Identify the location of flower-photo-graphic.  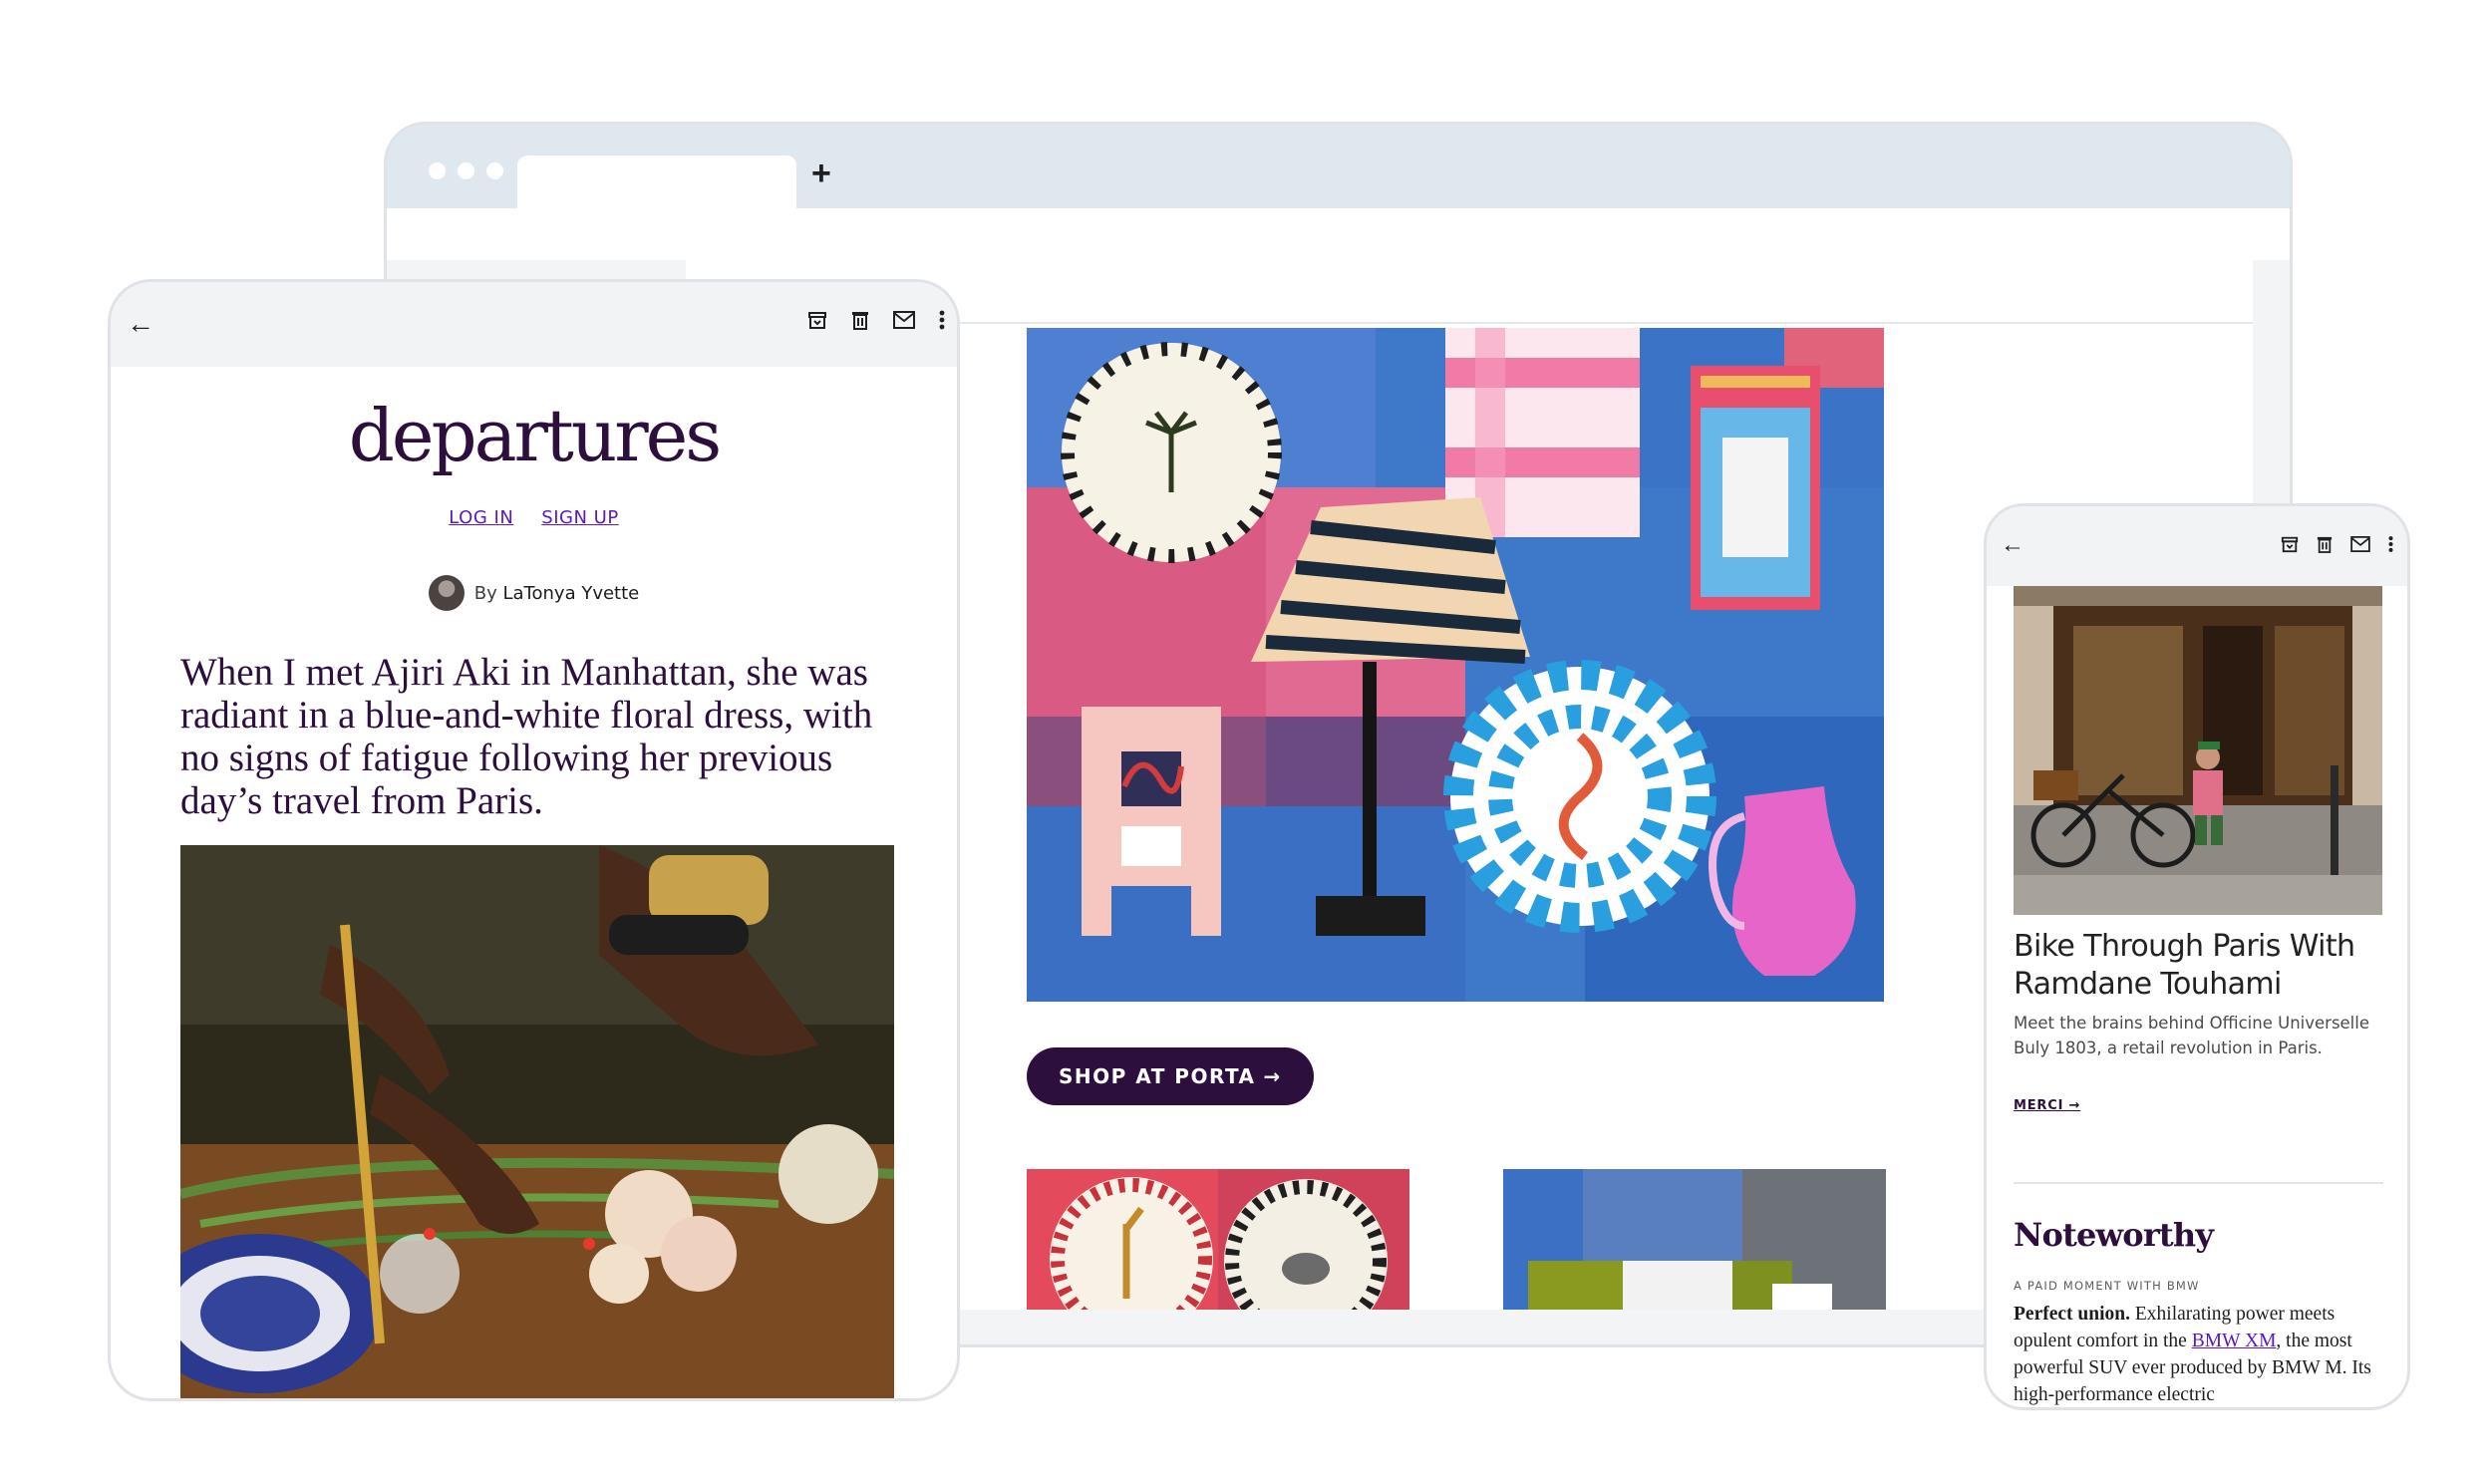
(537, 1121).